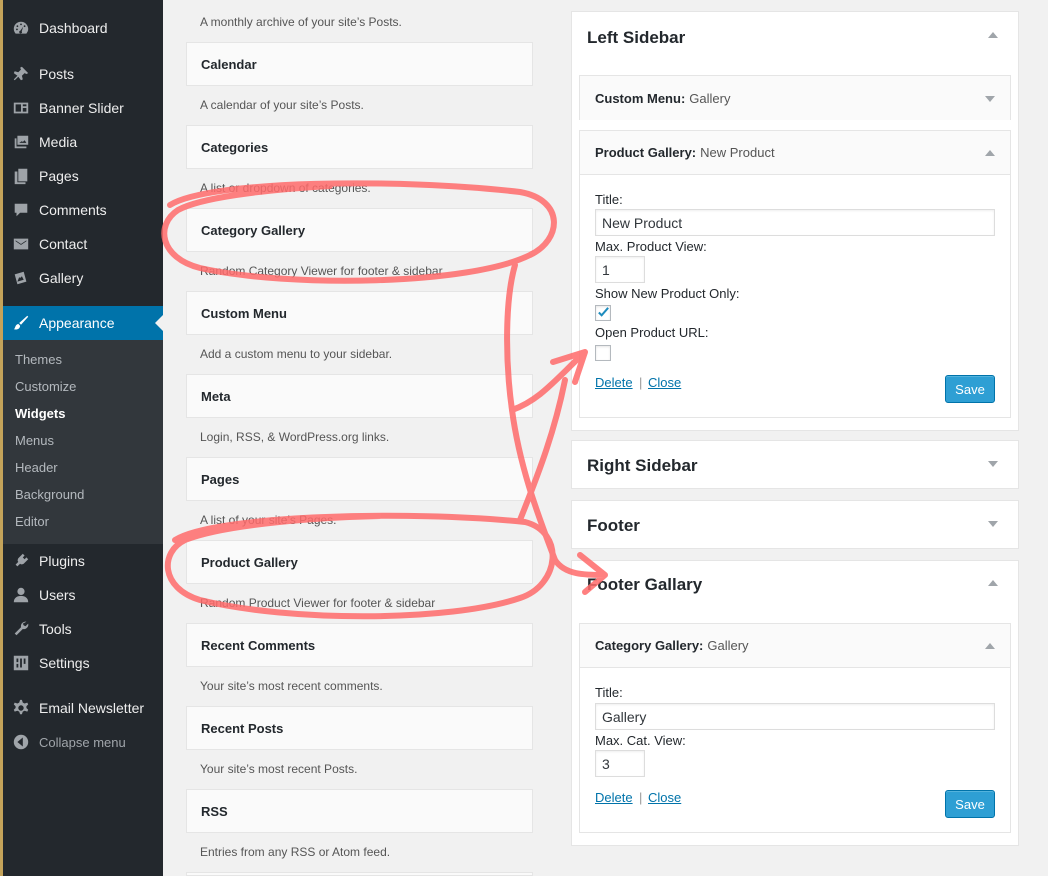 The image size is (1048, 876). What do you see at coordinates (795, 153) in the screenshot?
I see `widget-header: Product Gallery: New Product` at bounding box center [795, 153].